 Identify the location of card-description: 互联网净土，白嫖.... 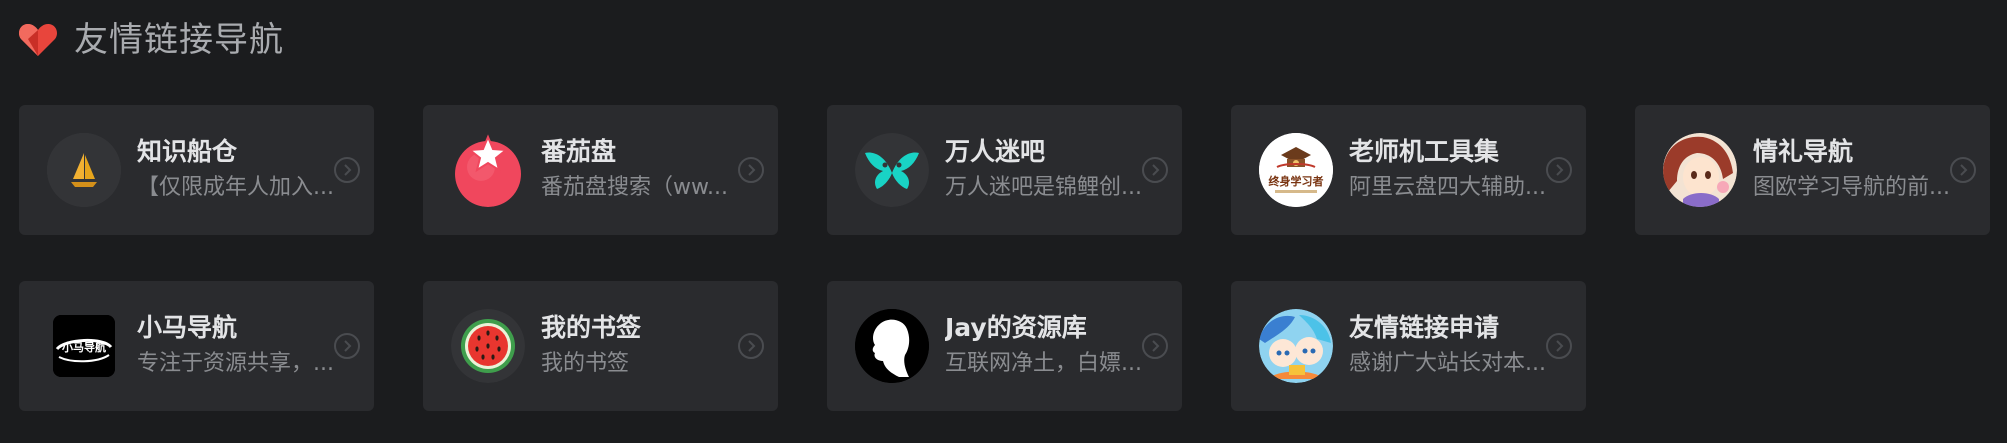
(1043, 363).